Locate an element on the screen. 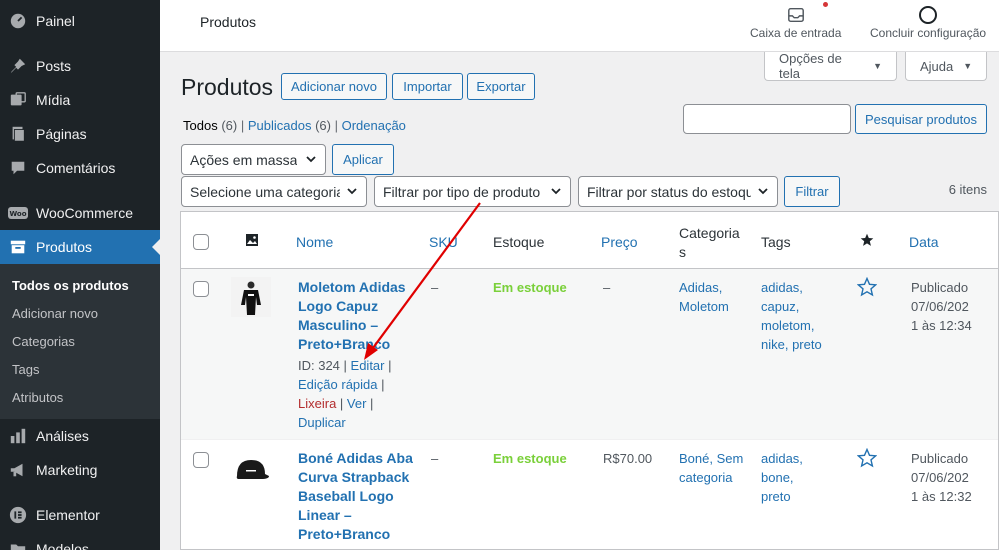 The width and height of the screenshot is (999, 550). column-date: Data is located at coordinates (924, 242).